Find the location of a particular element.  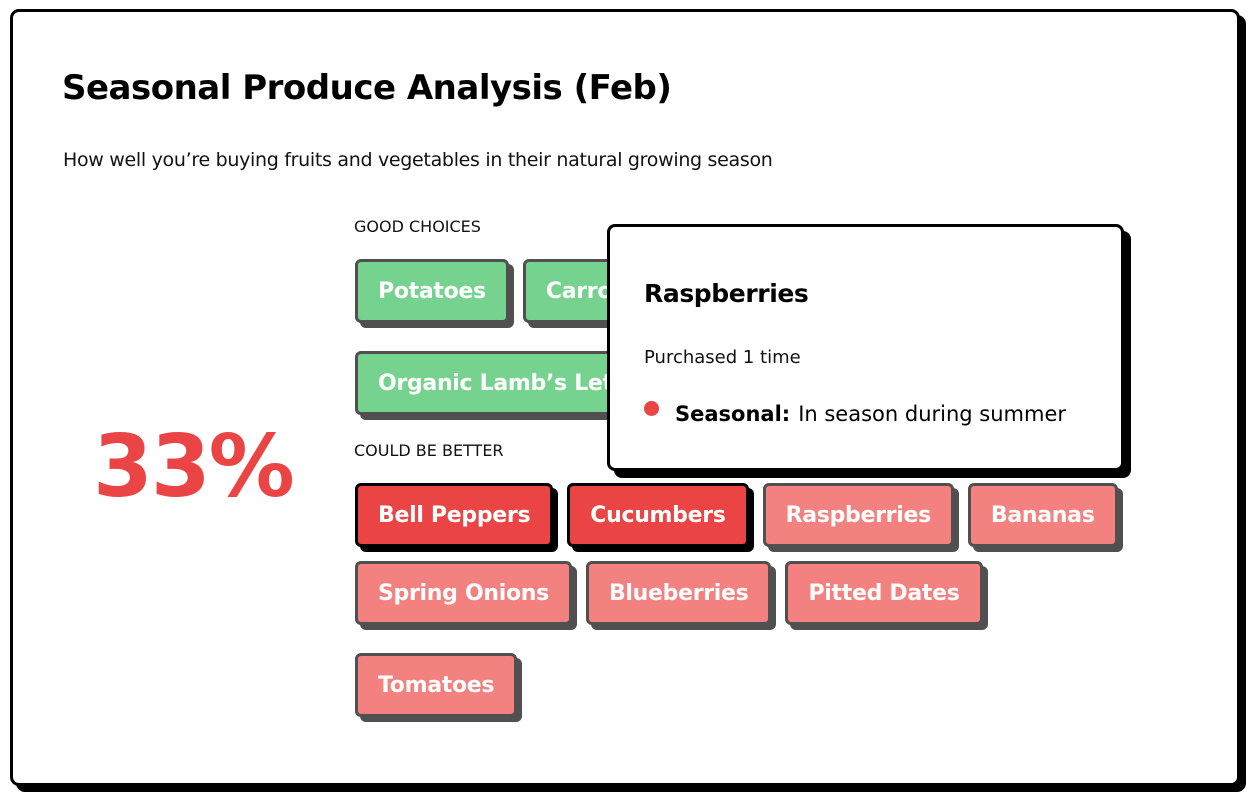

tooltip-title: Raspberries is located at coordinates (726, 293).